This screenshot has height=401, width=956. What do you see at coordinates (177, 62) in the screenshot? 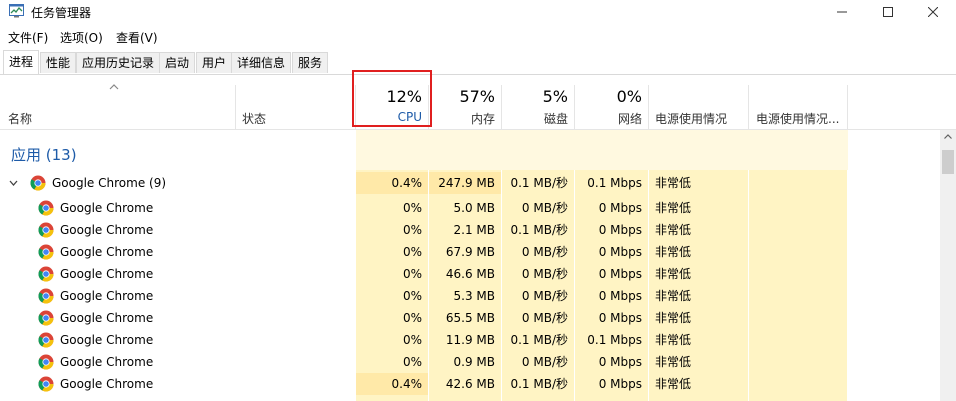
I see `tab-startup: 启动` at bounding box center [177, 62].